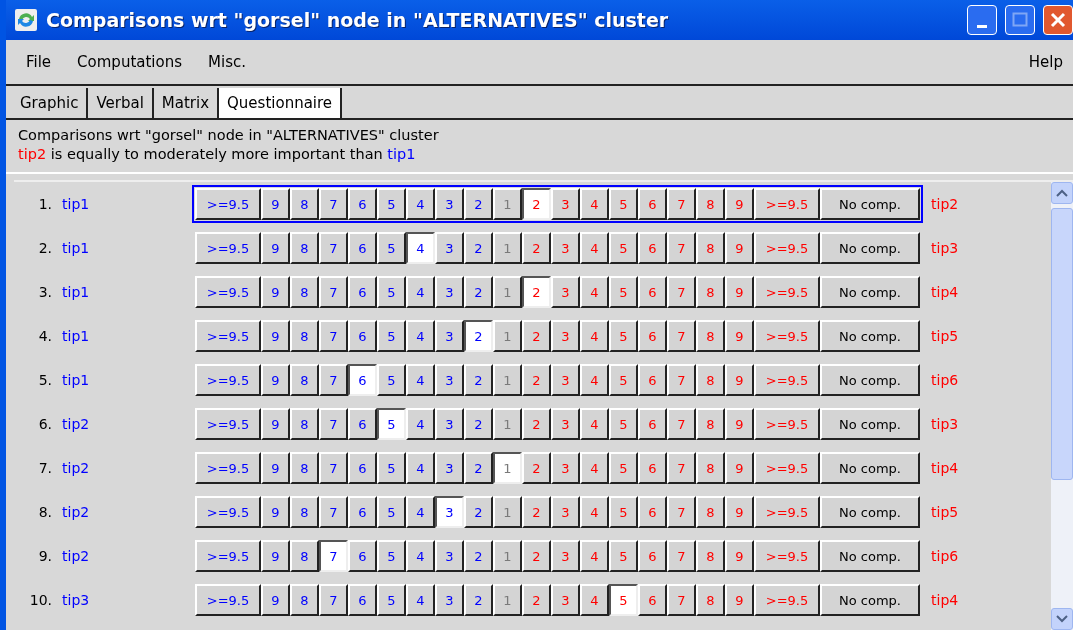 This screenshot has width=1073, height=630. Describe the element at coordinates (1062, 344) in the screenshot. I see `scroll-thumb` at that location.